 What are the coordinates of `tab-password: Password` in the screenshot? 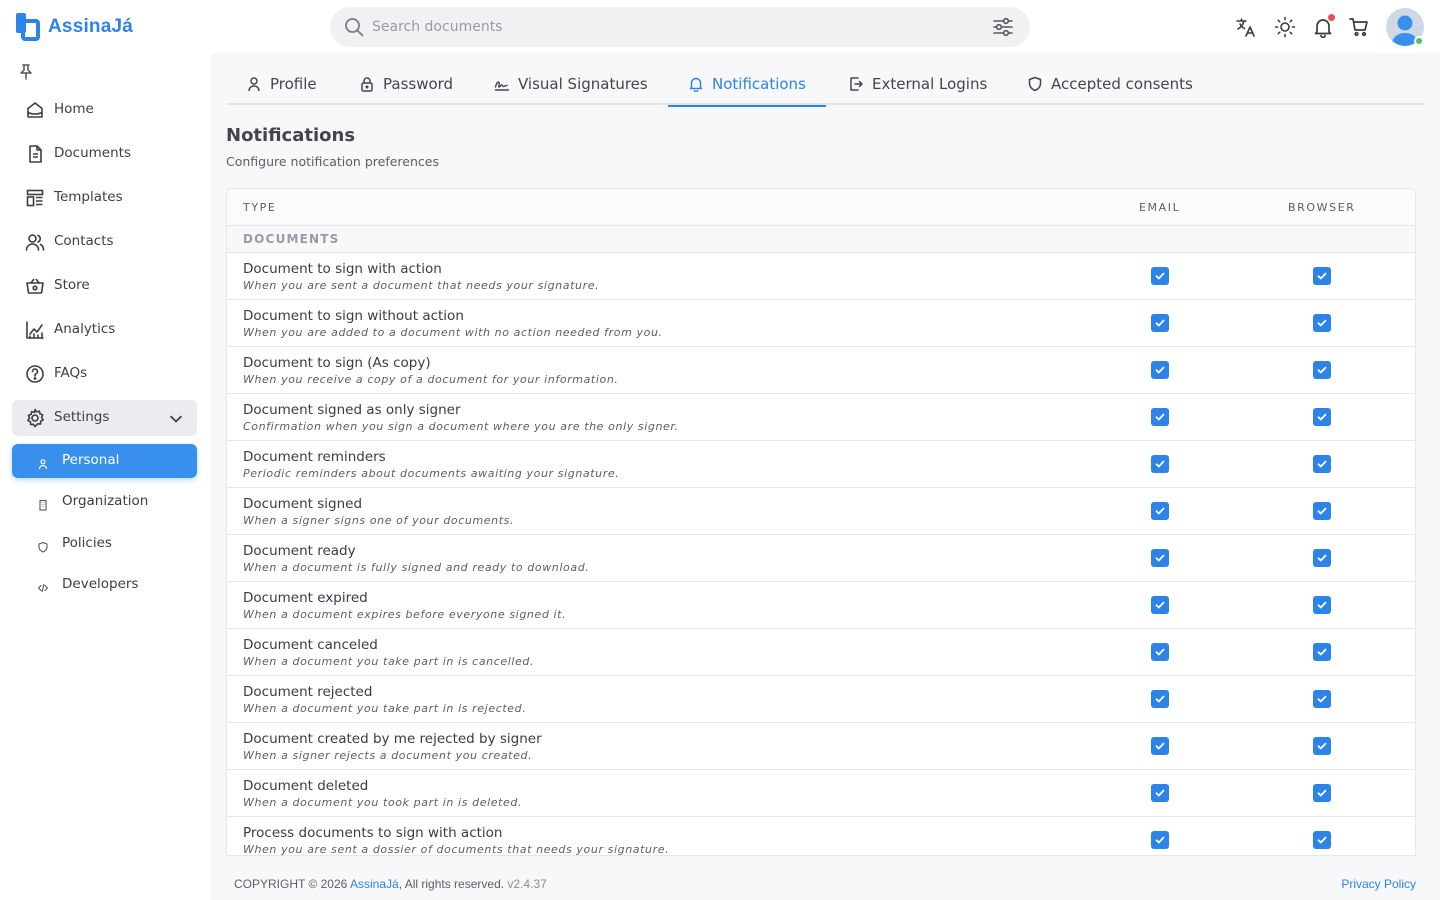 It's located at (406, 84).